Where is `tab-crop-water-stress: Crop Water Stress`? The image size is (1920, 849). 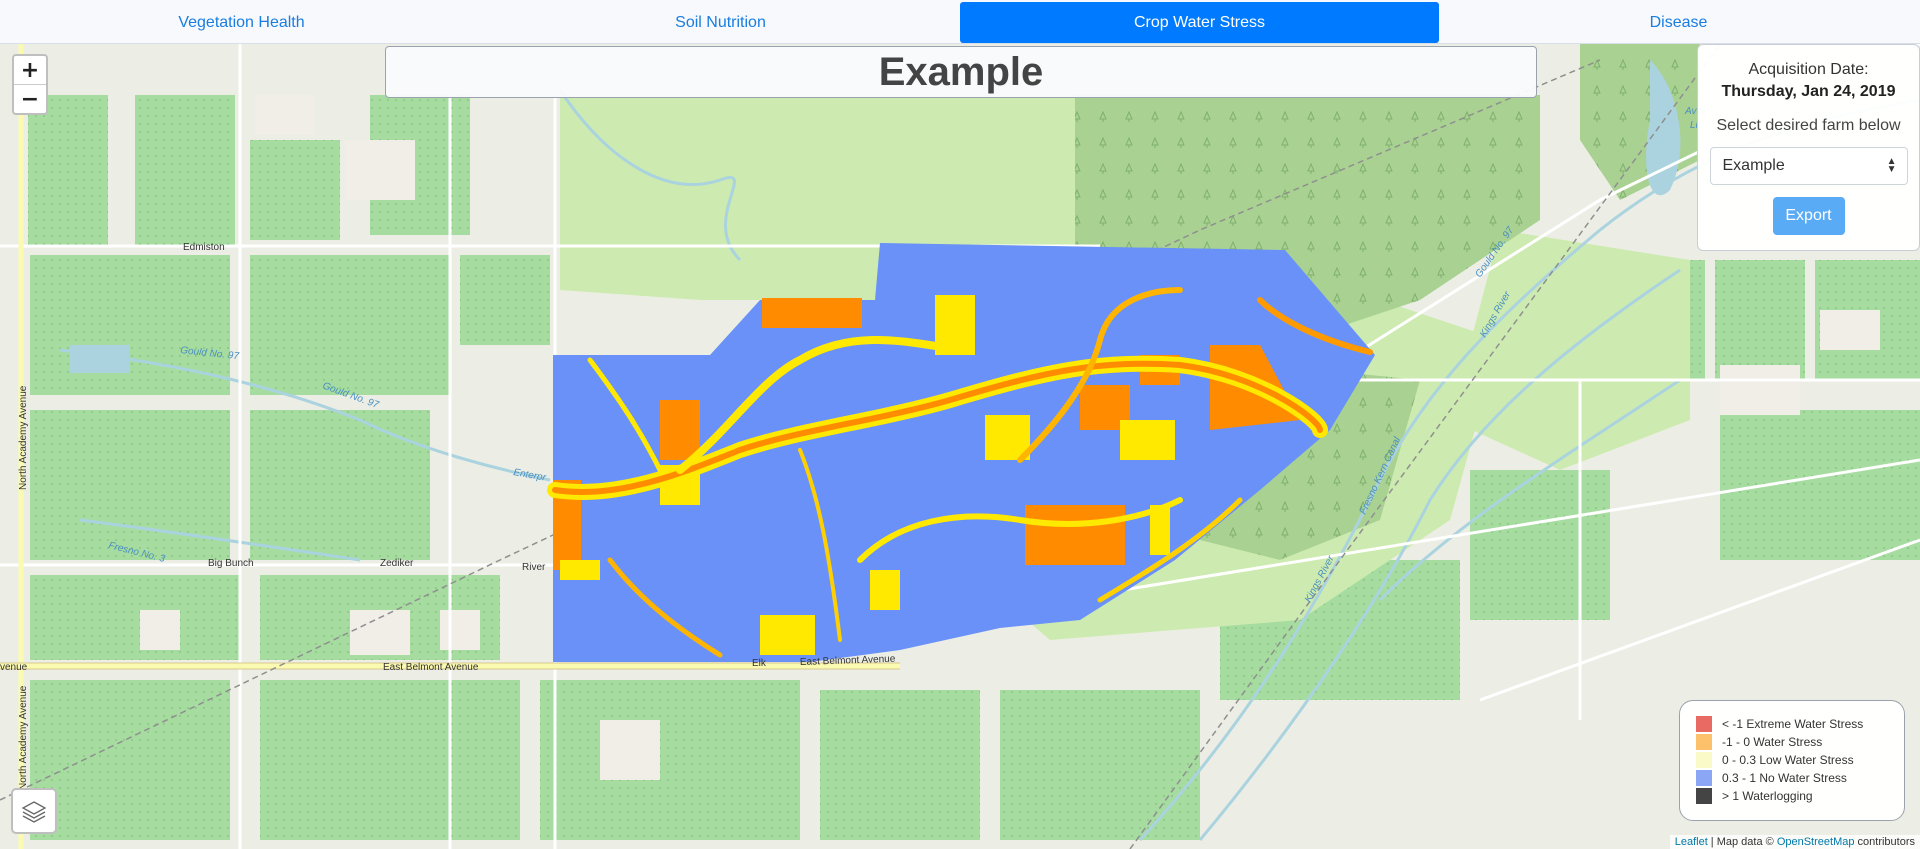
tab-crop-water-stress: Crop Water Stress is located at coordinates (1199, 22).